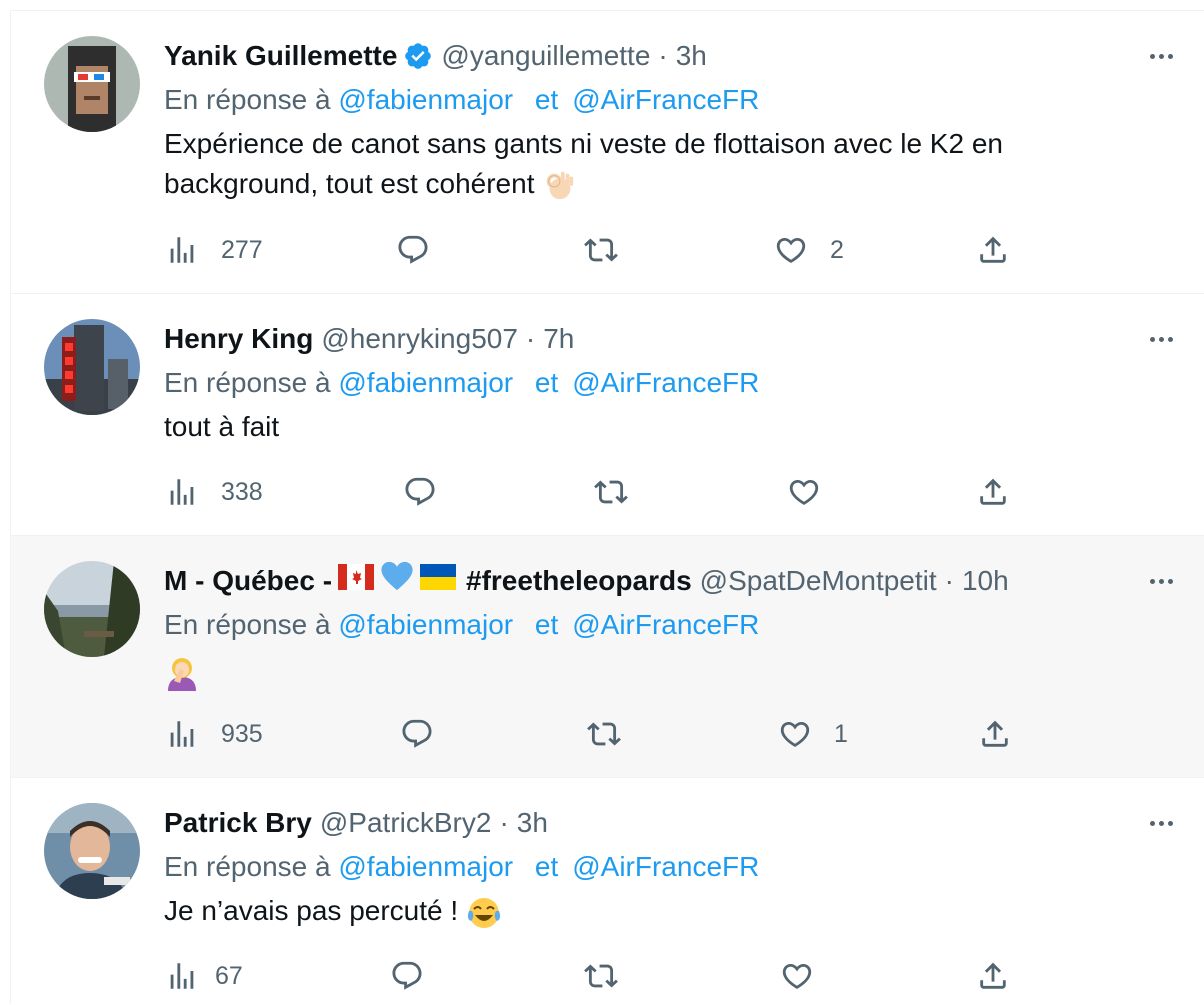  What do you see at coordinates (204, 976) in the screenshot?
I see `views-button: 67` at bounding box center [204, 976].